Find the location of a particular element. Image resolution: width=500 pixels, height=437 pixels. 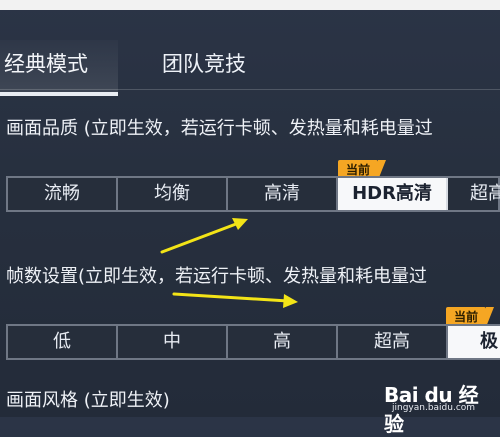

fps-option-high: 高 is located at coordinates (283, 342).